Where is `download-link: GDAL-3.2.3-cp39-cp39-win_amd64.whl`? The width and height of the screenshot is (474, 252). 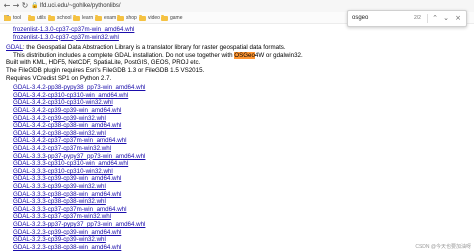 download-link: GDAL-3.2.3-cp39-cp39-win_amd64.whl is located at coordinates (67, 232).